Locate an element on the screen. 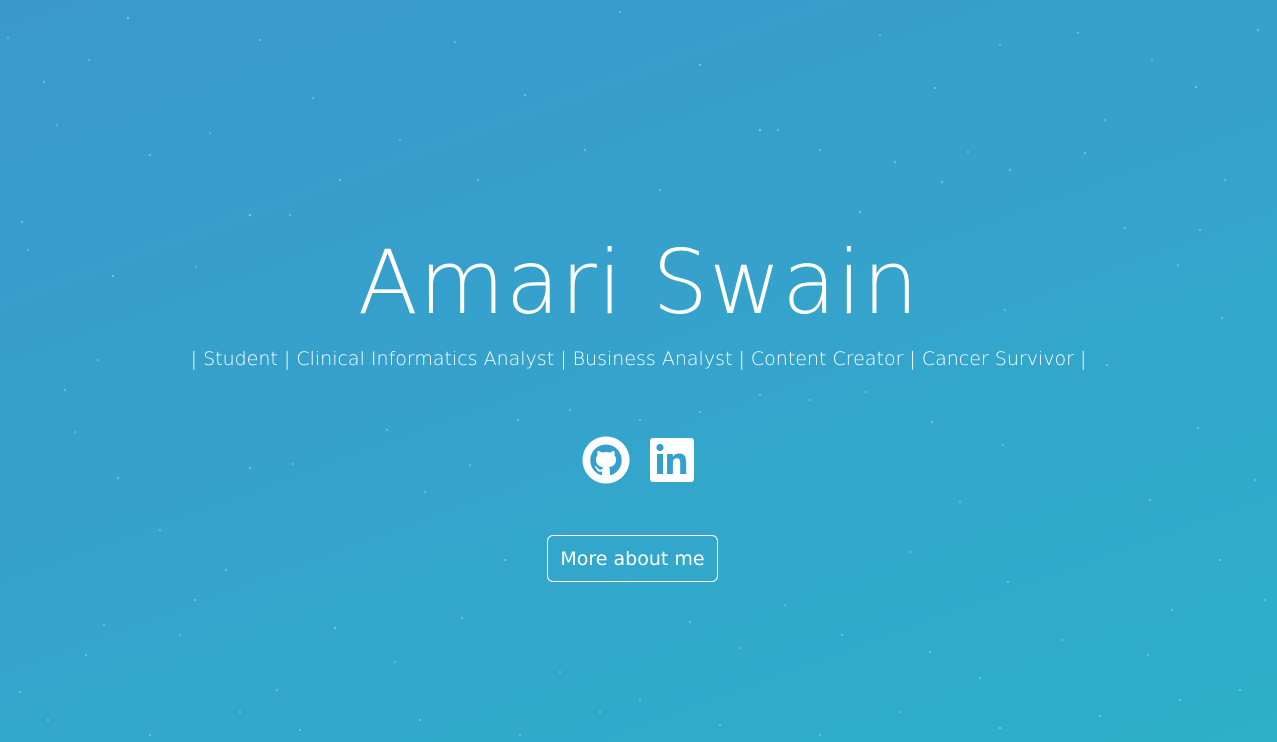 This screenshot has height=742, width=1277. linkedin-link is located at coordinates (672, 460).